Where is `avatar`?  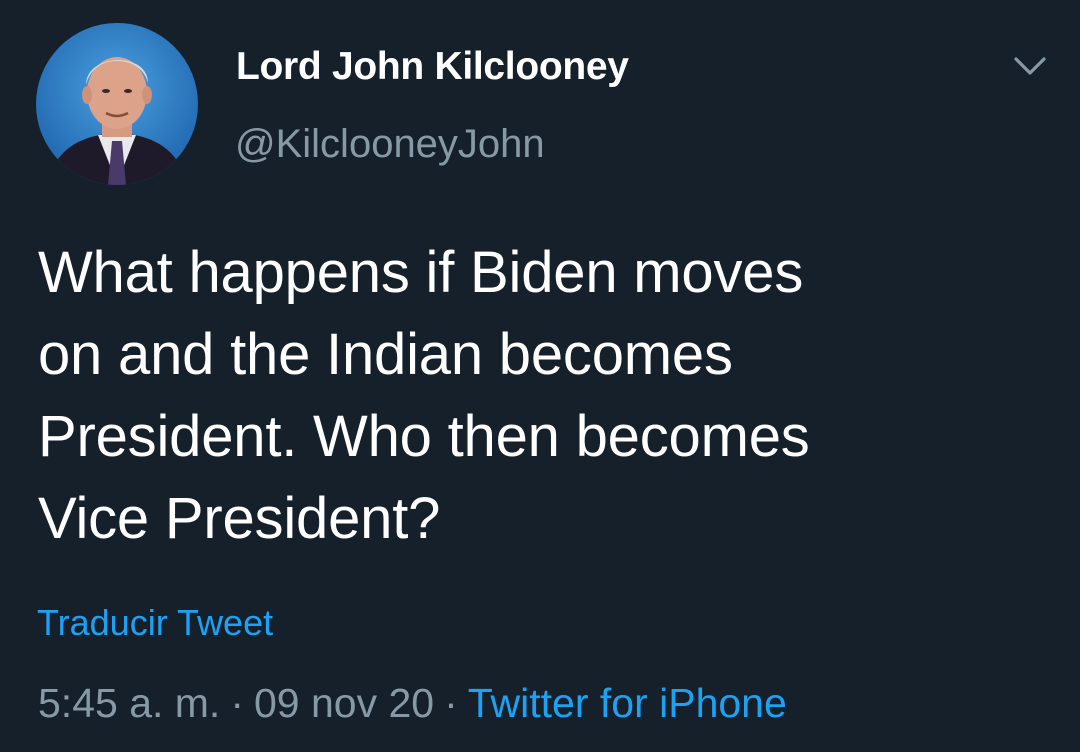
avatar is located at coordinates (117, 104).